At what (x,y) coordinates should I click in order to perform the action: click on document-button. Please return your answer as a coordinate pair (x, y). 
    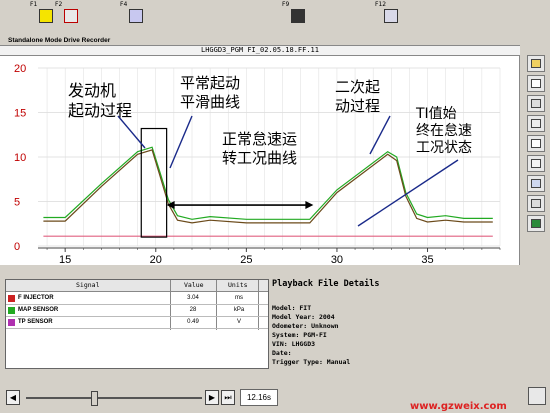
    Looking at the image, I should click on (536, 143).